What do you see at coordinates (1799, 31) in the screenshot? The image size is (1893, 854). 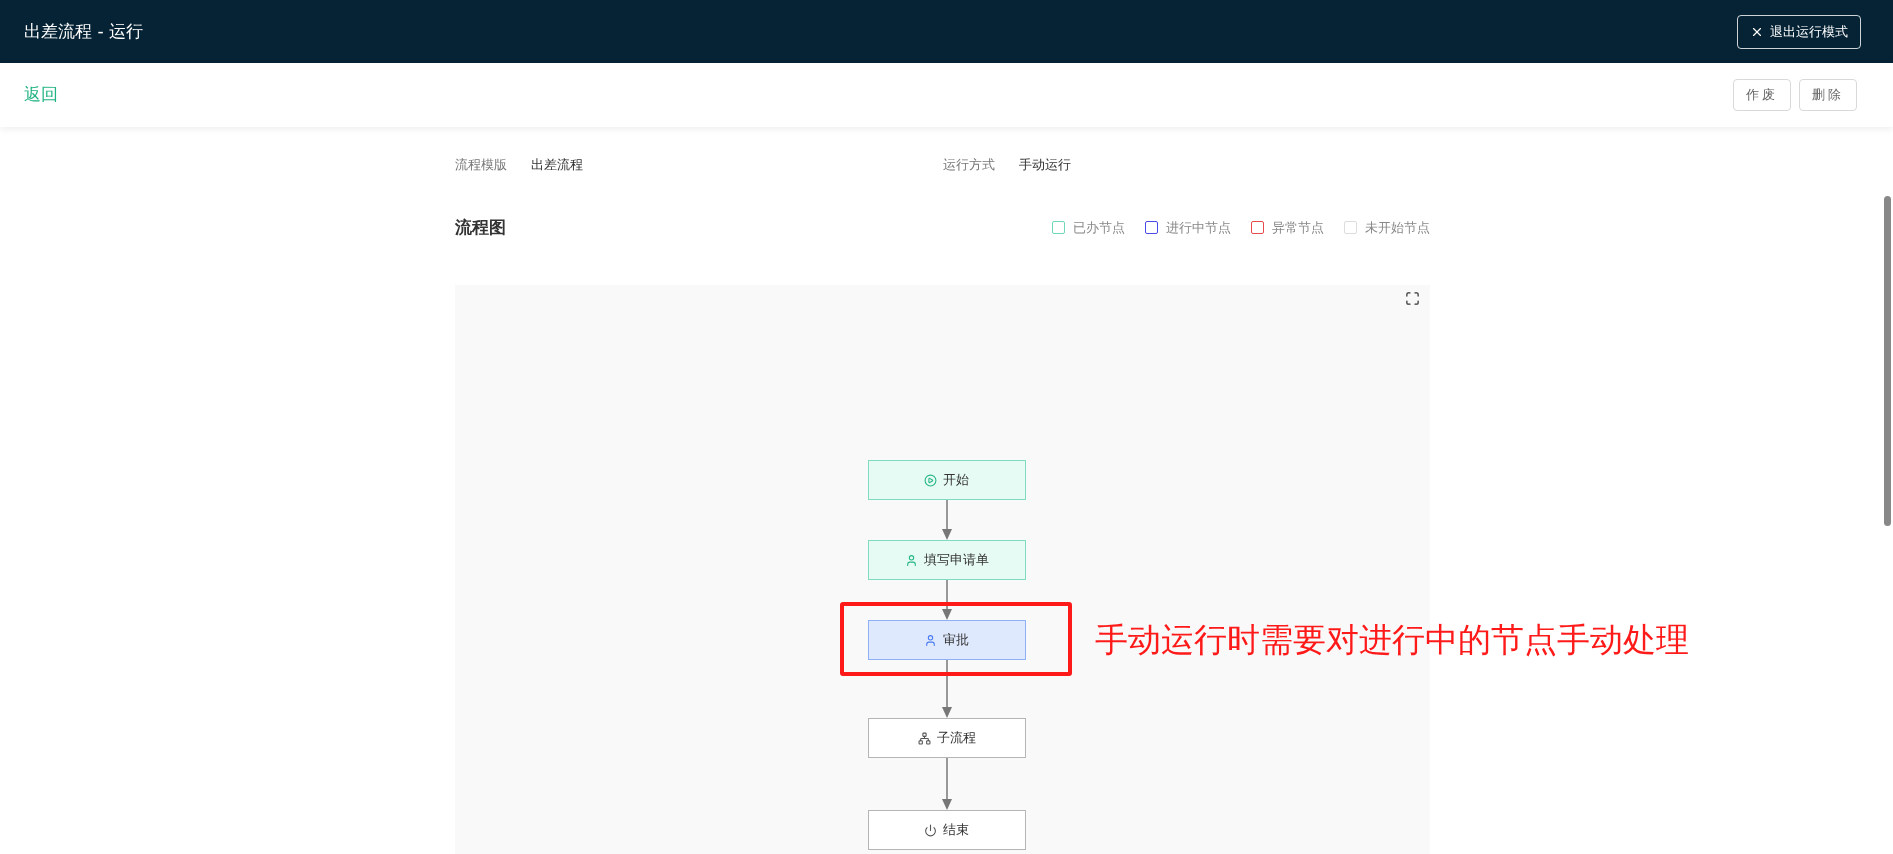 I see `exit-run-mode-button: 退出运行模式` at bounding box center [1799, 31].